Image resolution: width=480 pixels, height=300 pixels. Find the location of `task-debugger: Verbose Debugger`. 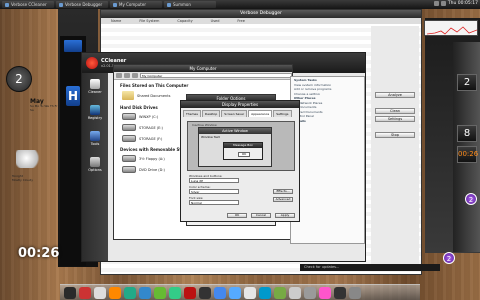

task-debugger: Verbose Debugger is located at coordinates (82, 4).